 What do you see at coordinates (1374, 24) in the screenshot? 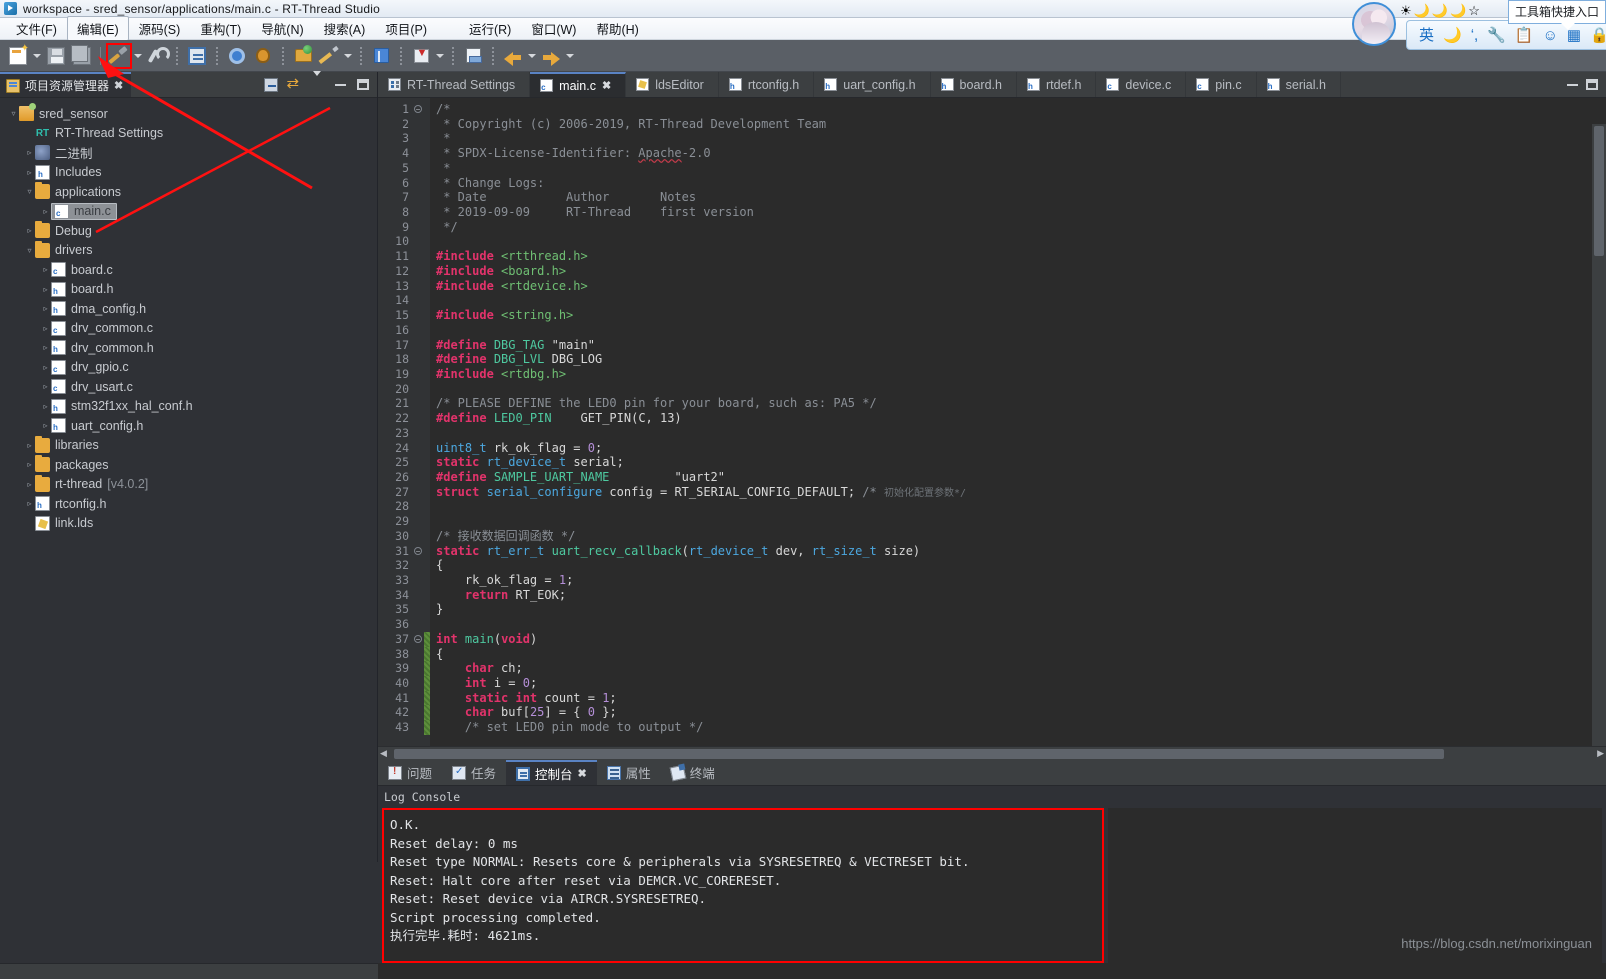
I see `avatar` at bounding box center [1374, 24].